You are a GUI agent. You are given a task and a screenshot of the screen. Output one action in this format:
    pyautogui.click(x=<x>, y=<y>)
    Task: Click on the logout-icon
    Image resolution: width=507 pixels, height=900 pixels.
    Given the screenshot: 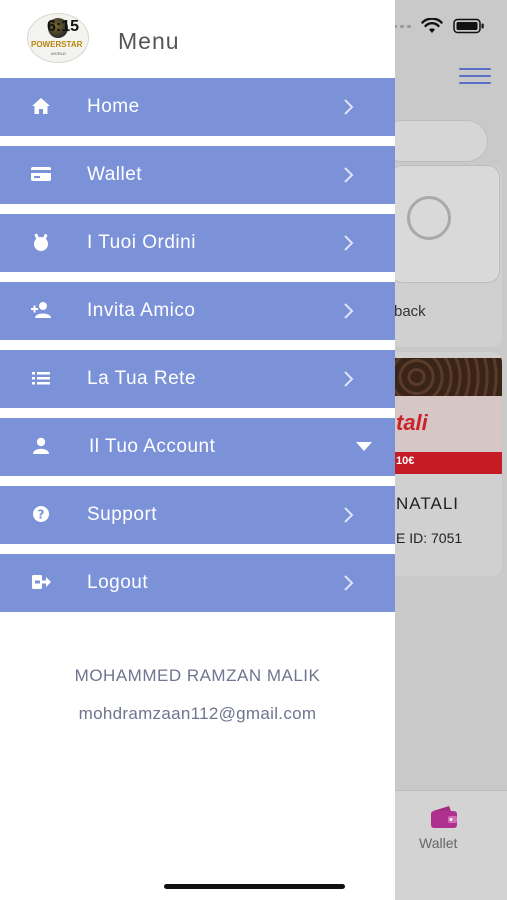 What is the action you would take?
    pyautogui.click(x=41, y=582)
    